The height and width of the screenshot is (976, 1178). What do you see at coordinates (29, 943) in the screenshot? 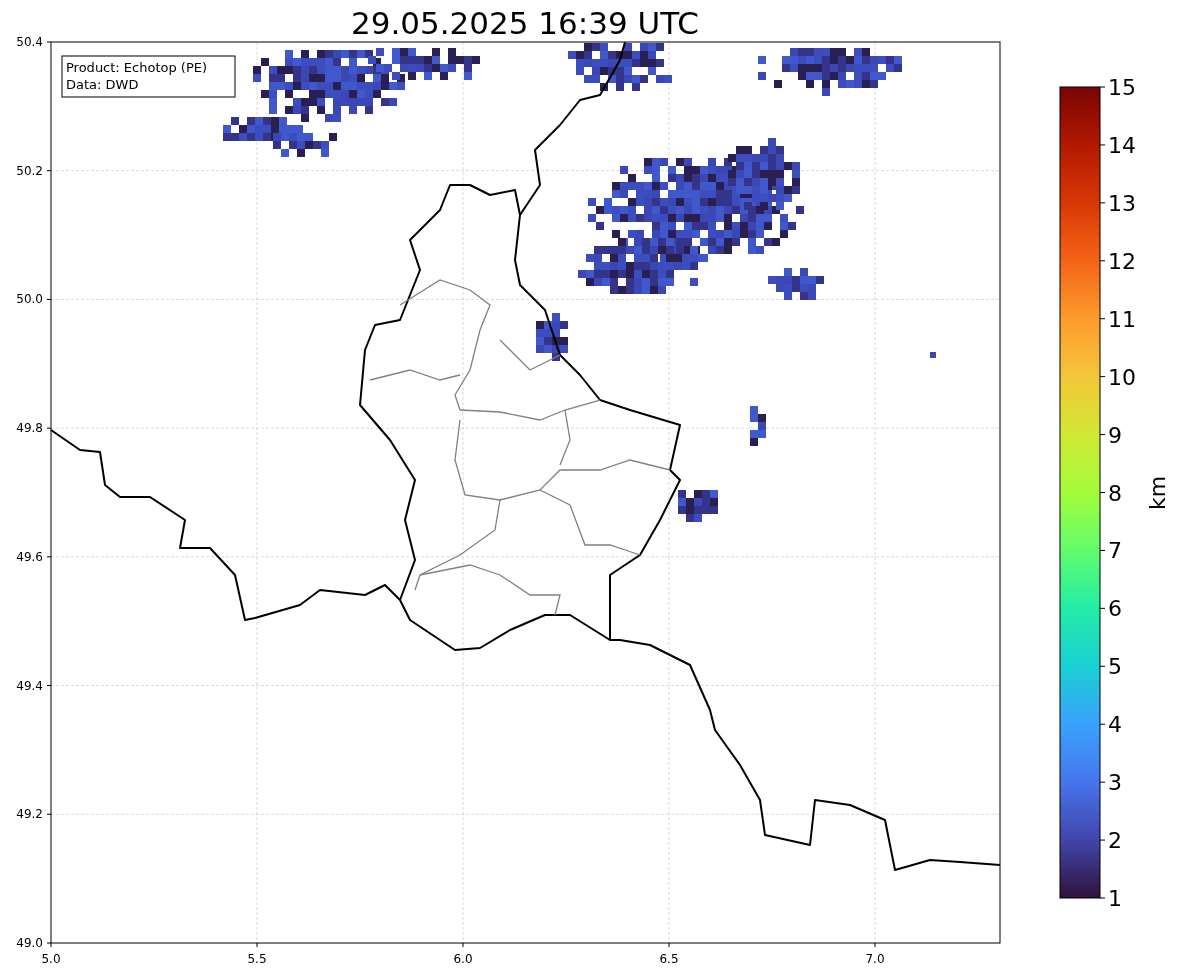
I see `y-axis-tick-label: 49.0` at bounding box center [29, 943].